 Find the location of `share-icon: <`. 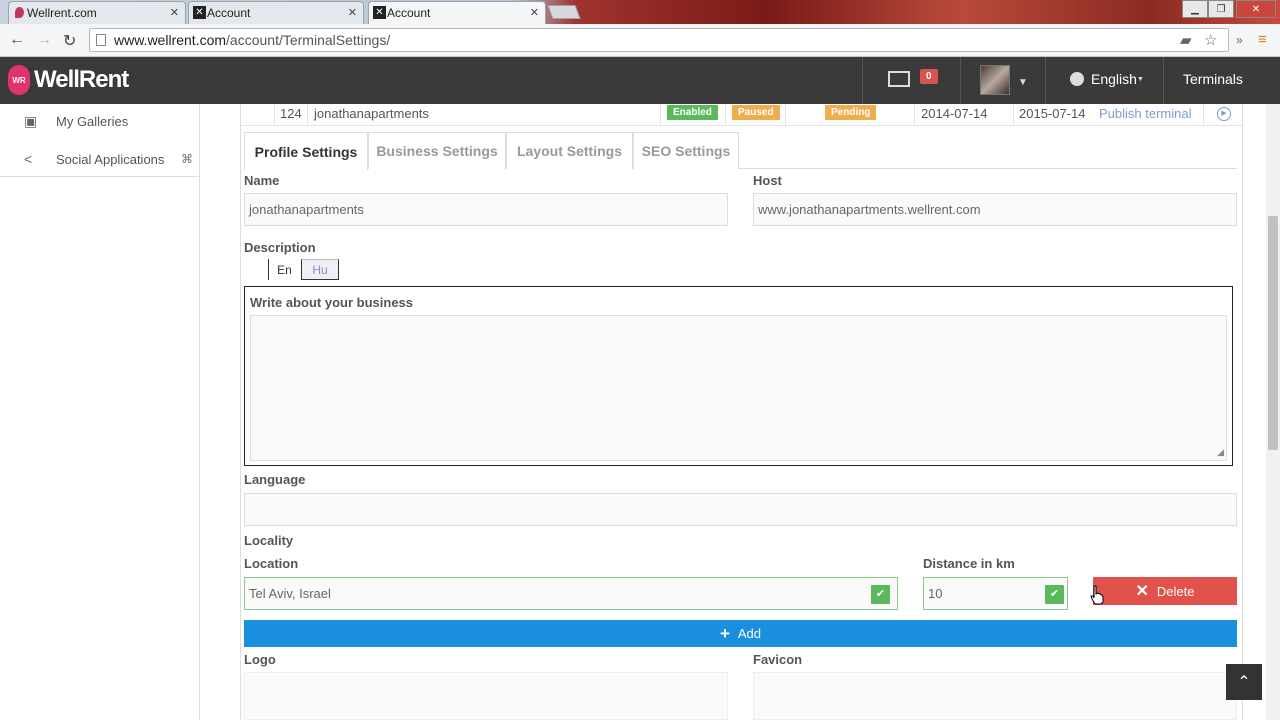

share-icon: < is located at coordinates (28, 159).